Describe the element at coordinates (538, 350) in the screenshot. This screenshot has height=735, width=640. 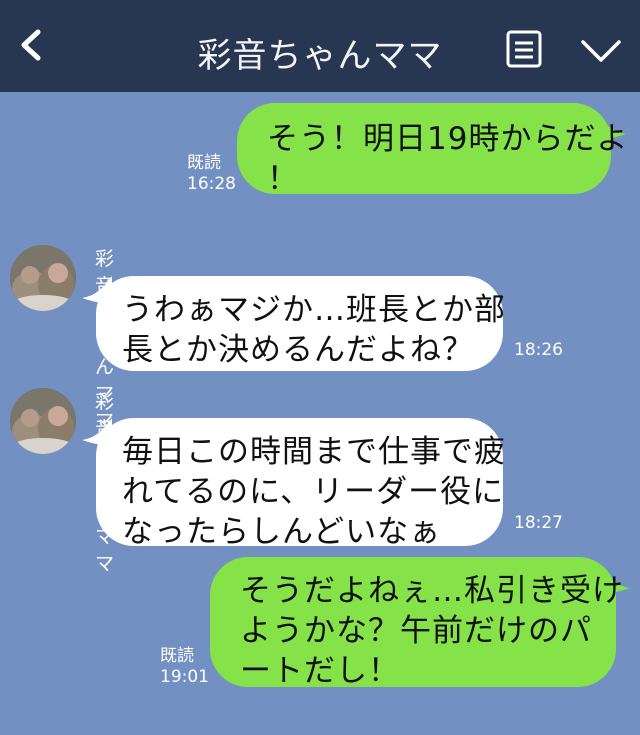
I see `message-time: 18:26` at that location.